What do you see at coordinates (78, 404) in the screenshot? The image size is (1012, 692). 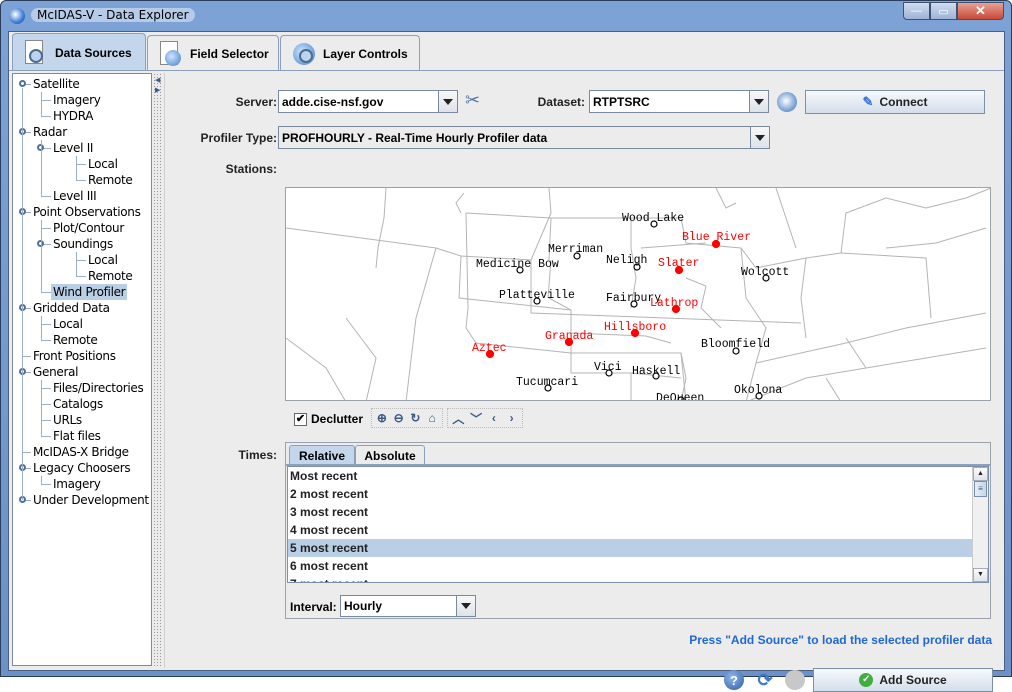 I see `tree-item: Catalogs` at bounding box center [78, 404].